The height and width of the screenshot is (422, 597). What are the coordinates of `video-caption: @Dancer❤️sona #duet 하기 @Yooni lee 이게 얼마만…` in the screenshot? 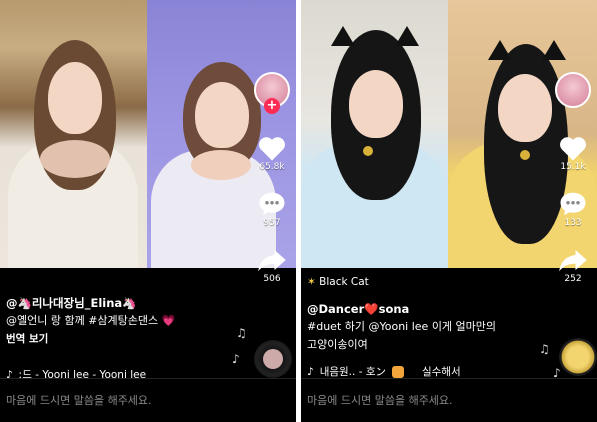 It's located at (422, 327).